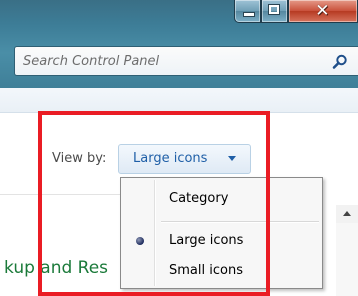  I want to click on caption-buttons: ✕, so click(296, 13).